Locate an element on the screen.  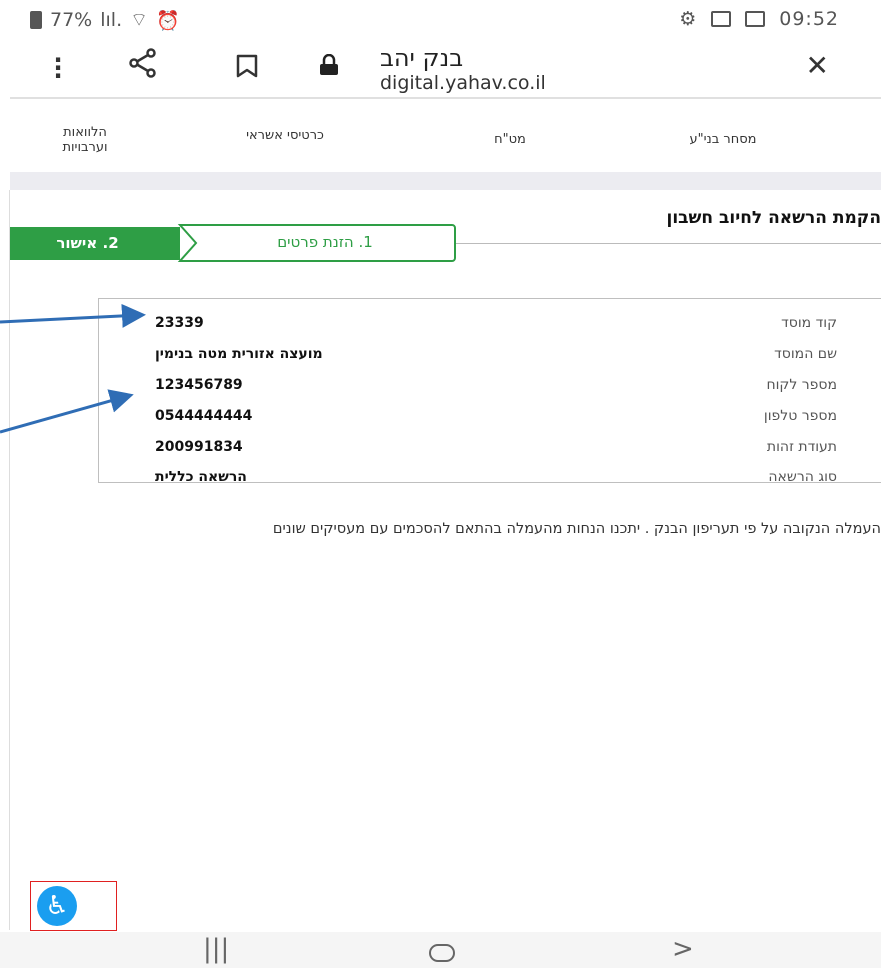
battery-percent: 77% is located at coordinates (71, 20).